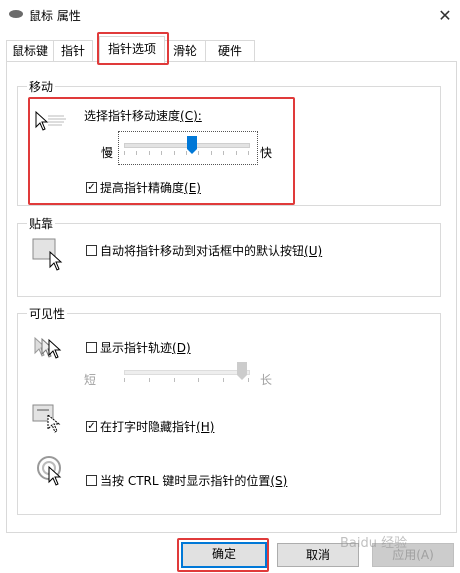 This screenshot has width=460, height=573. I want to click on mouse-icon, so click(16, 14).